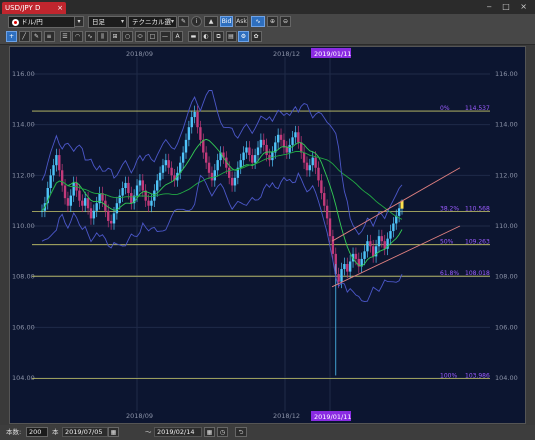 The width and height of the screenshot is (535, 440). Describe the element at coordinates (477, 242) in the screenshot. I see `fibonacci-level-price: 109.263` at that location.